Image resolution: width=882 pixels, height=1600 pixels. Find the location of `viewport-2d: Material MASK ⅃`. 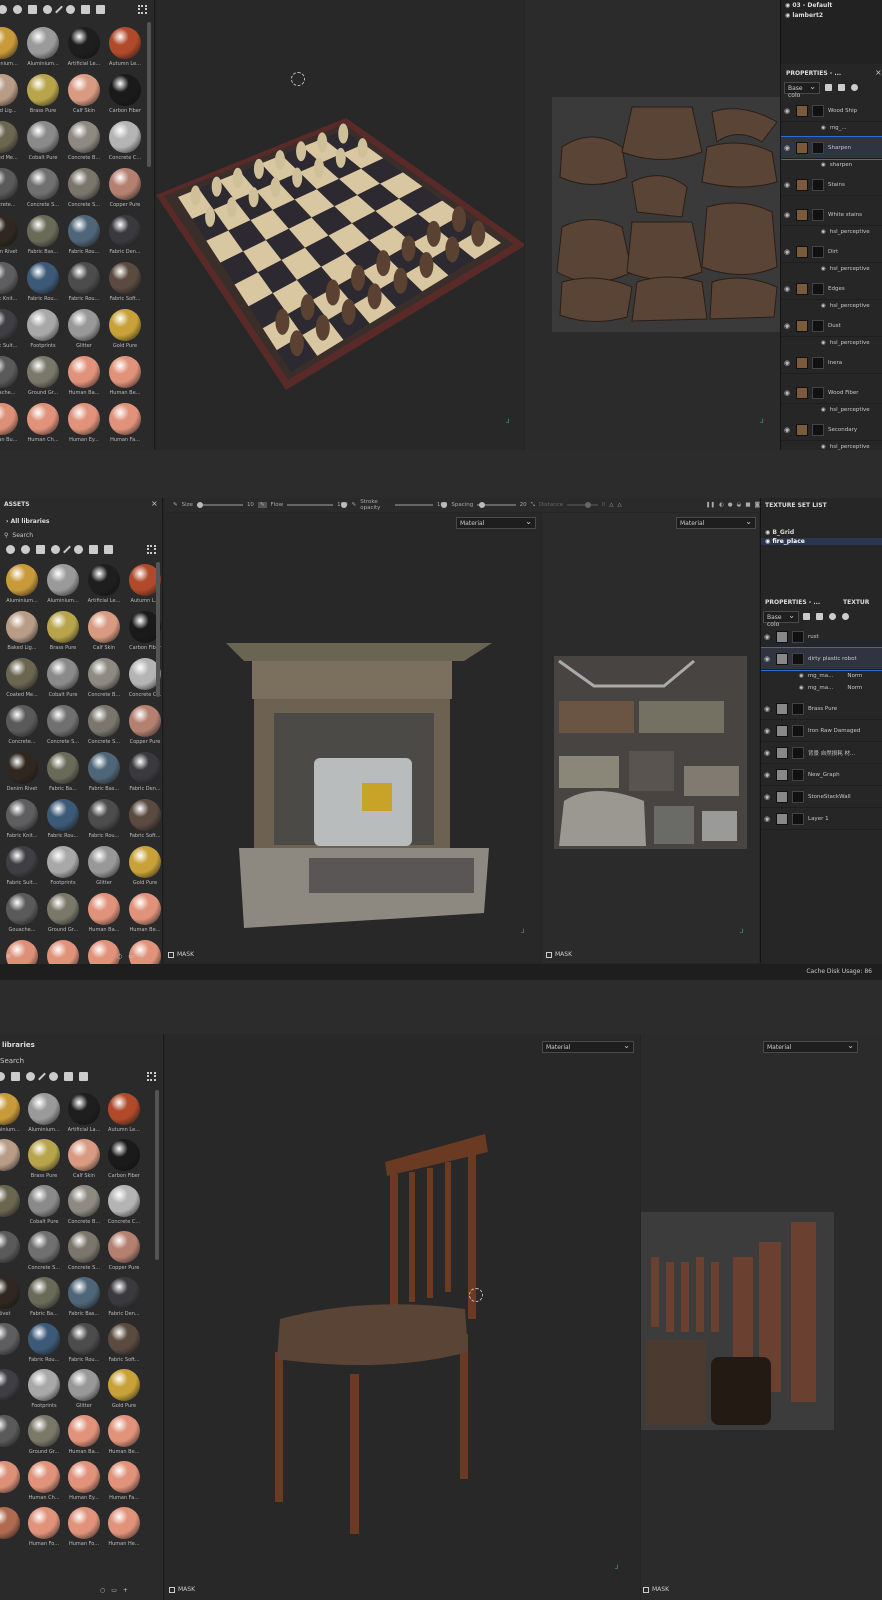

viewport-2d: Material MASK ⅃ is located at coordinates (650, 738).